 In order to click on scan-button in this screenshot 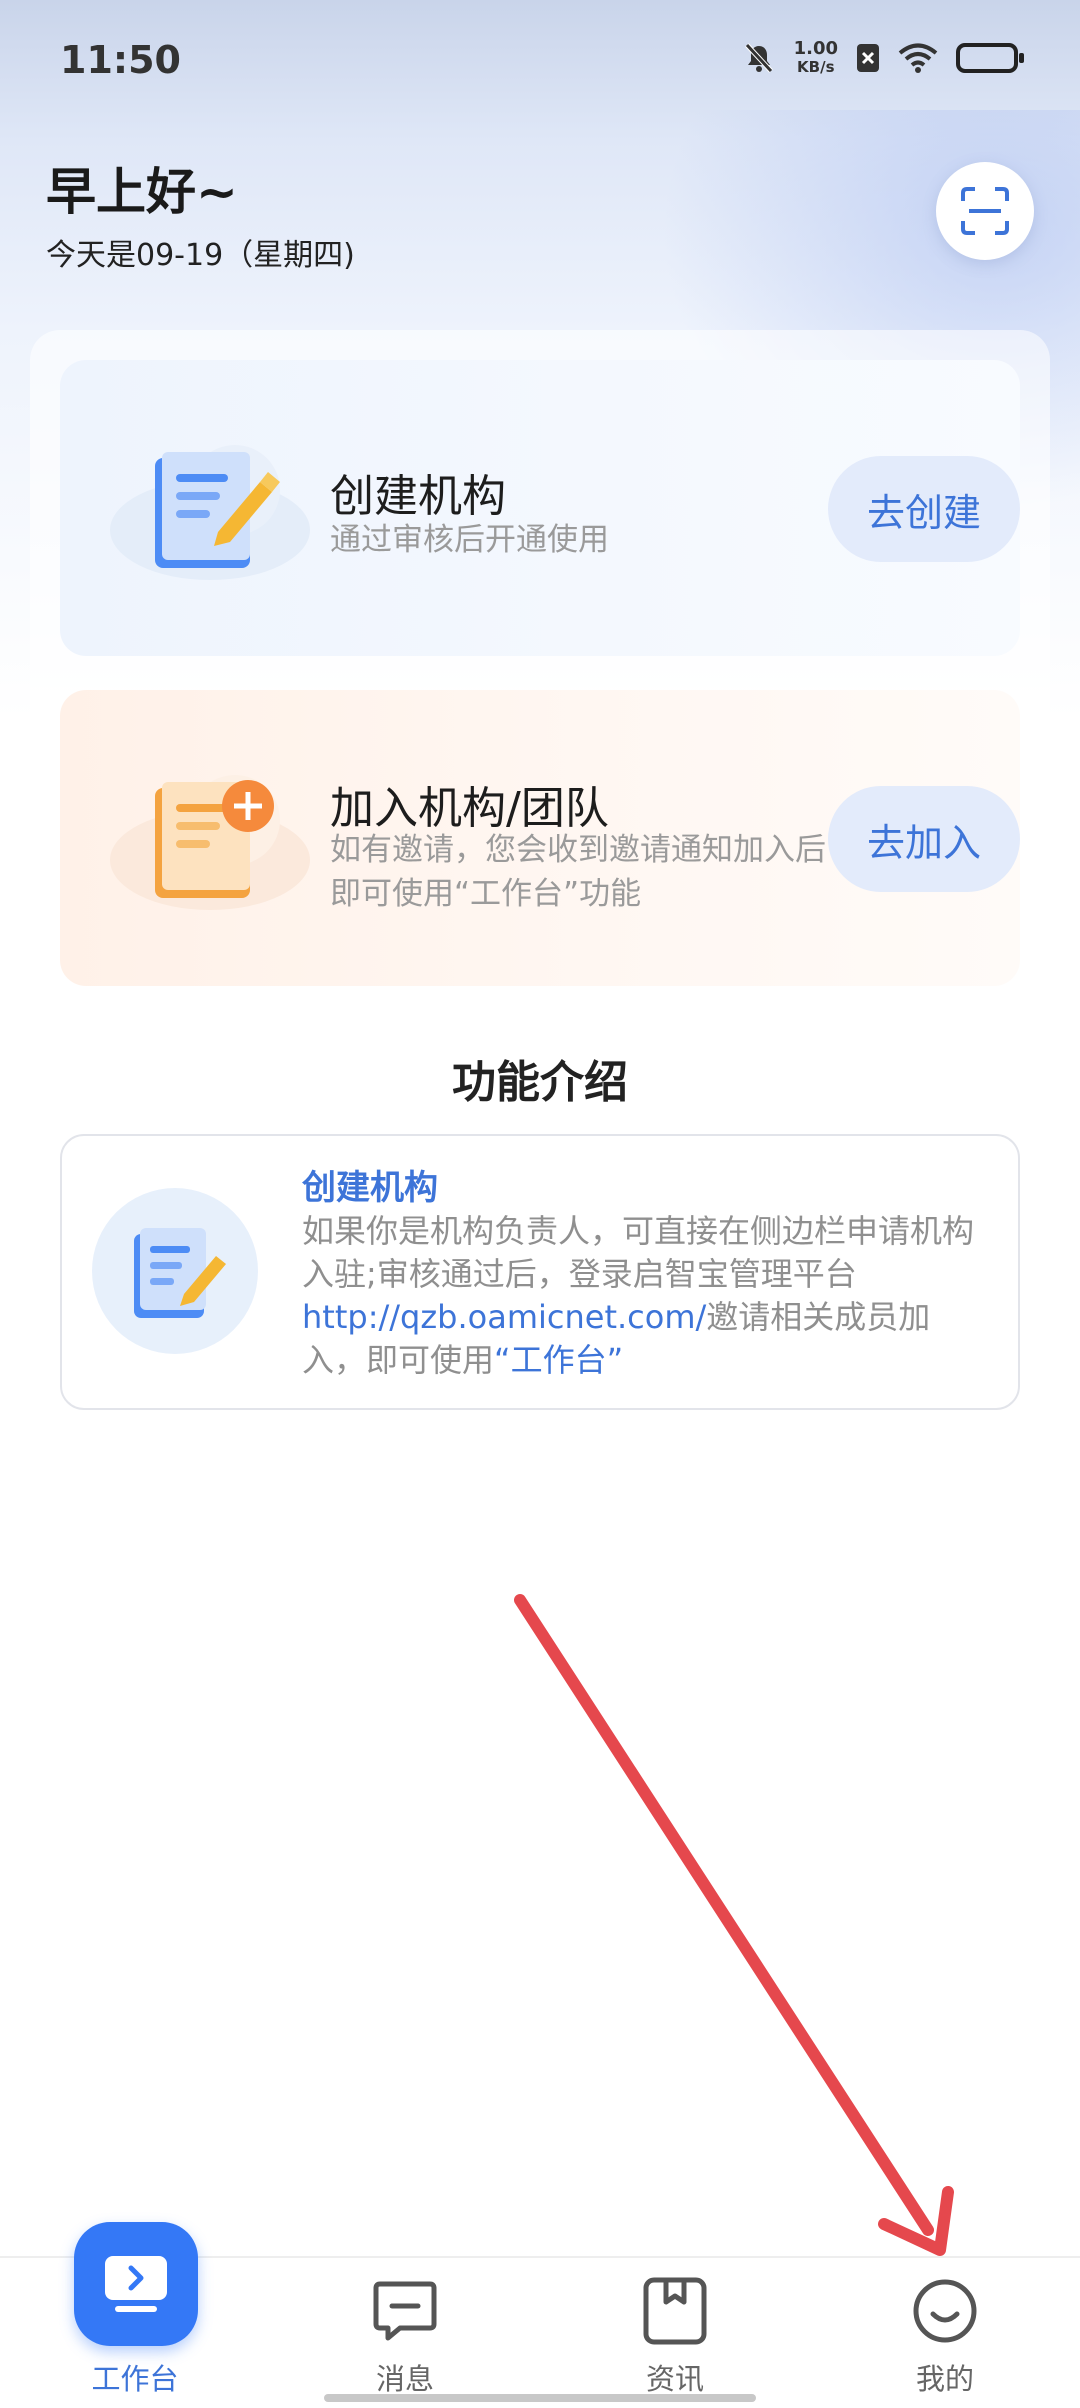, I will do `click(985, 211)`.